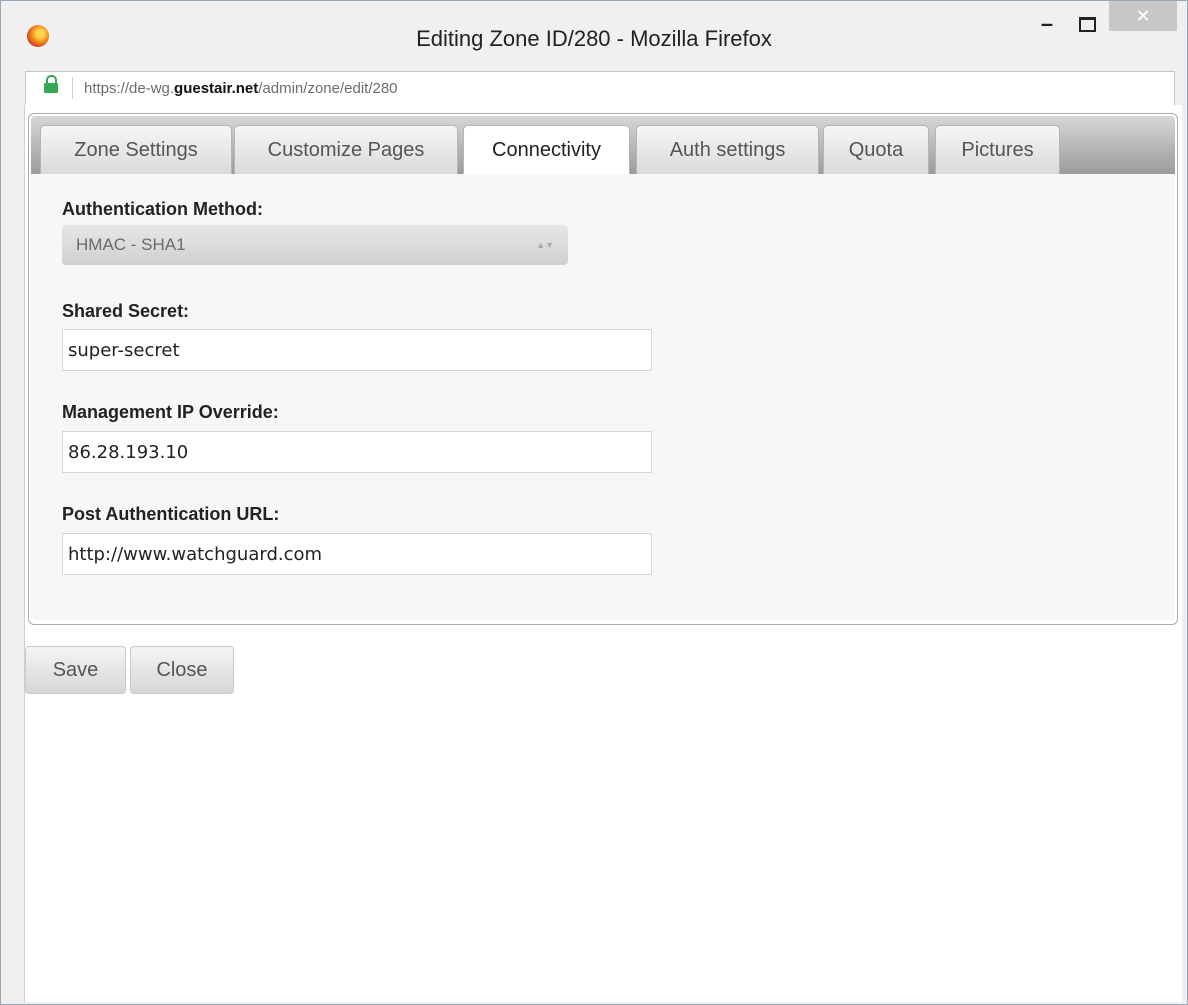 This screenshot has height=1005, width=1188. Describe the element at coordinates (997, 149) in the screenshot. I see `tab-pictures: Pictures` at that location.